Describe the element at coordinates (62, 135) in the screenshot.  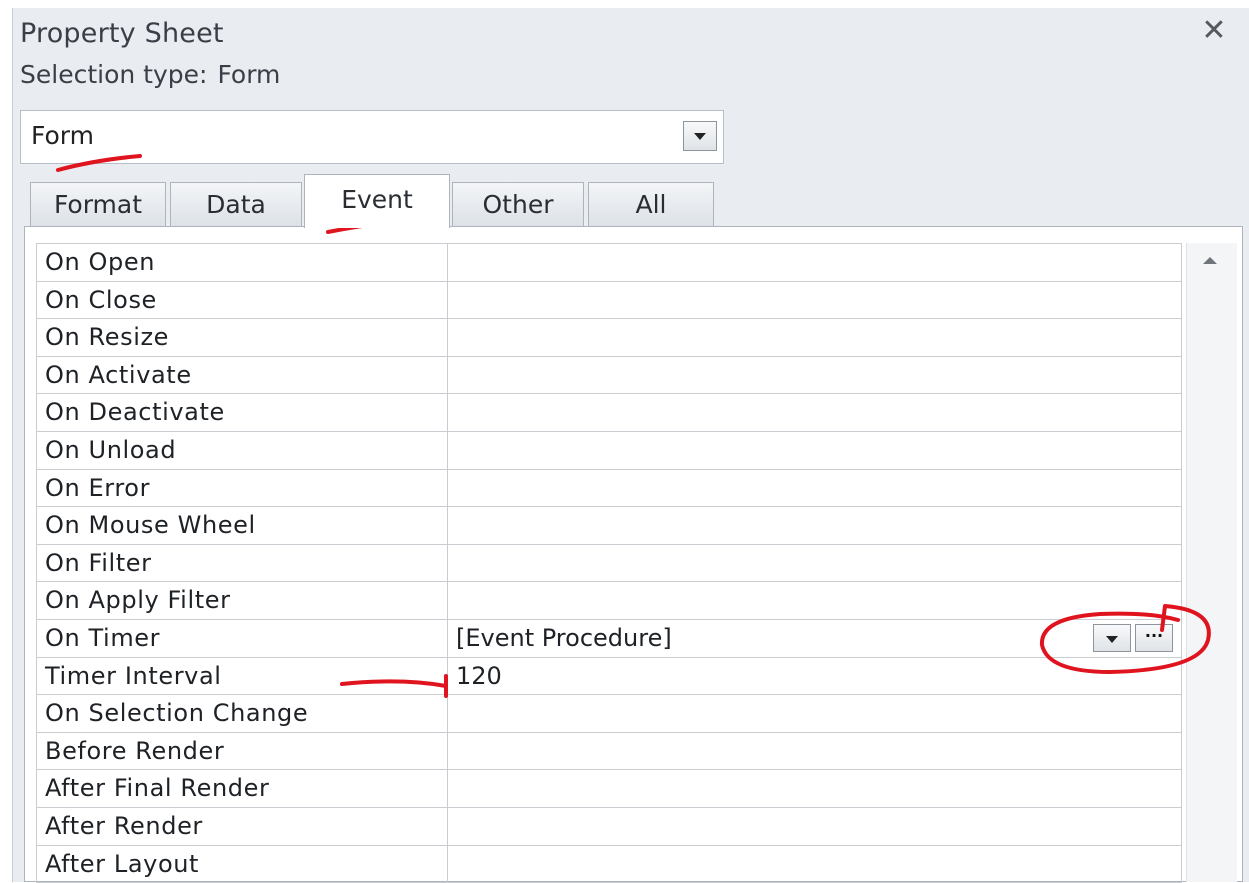
I see `object-selector-value: Form` at that location.